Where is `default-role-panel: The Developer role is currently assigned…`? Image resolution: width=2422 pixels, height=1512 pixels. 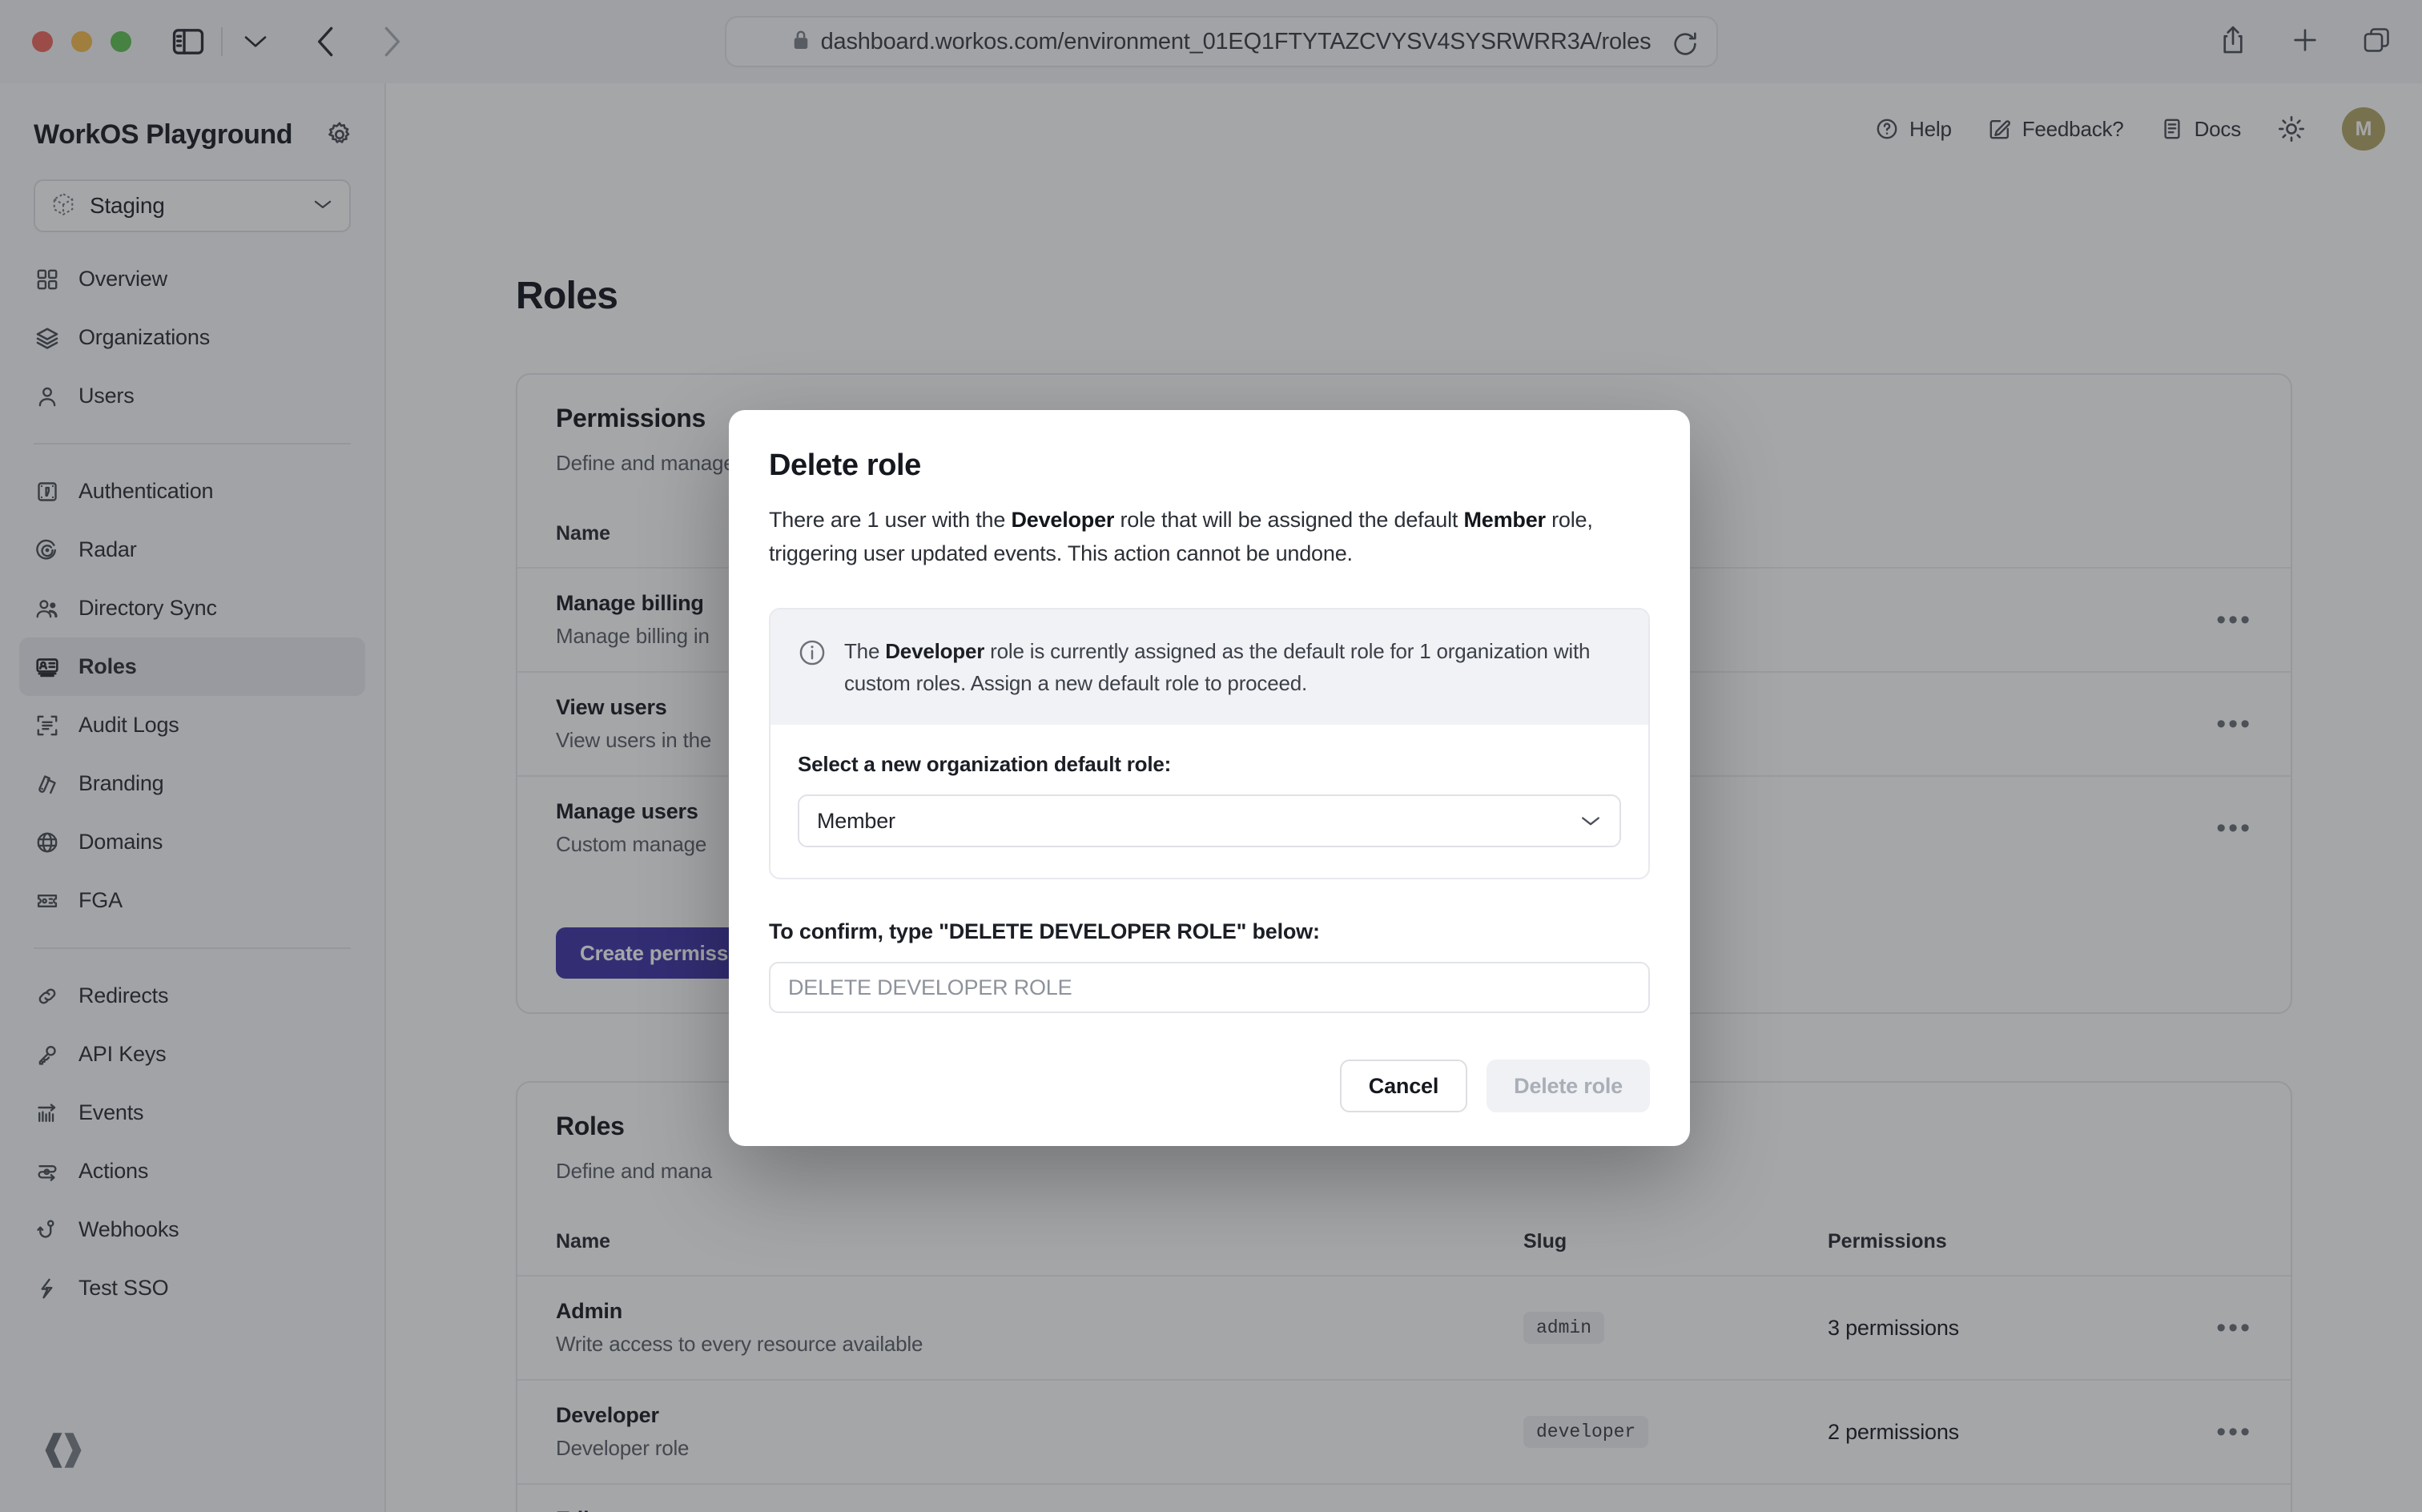
default-role-panel: The Developer role is currently assigned… is located at coordinates (1209, 743).